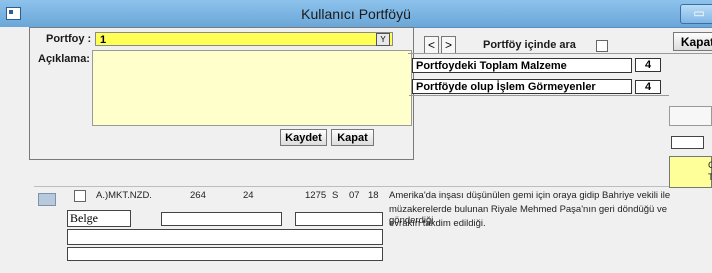 This screenshot has width=712, height=273. What do you see at coordinates (383, 39) in the screenshot?
I see `portfoy-lookup-button: Y` at bounding box center [383, 39].